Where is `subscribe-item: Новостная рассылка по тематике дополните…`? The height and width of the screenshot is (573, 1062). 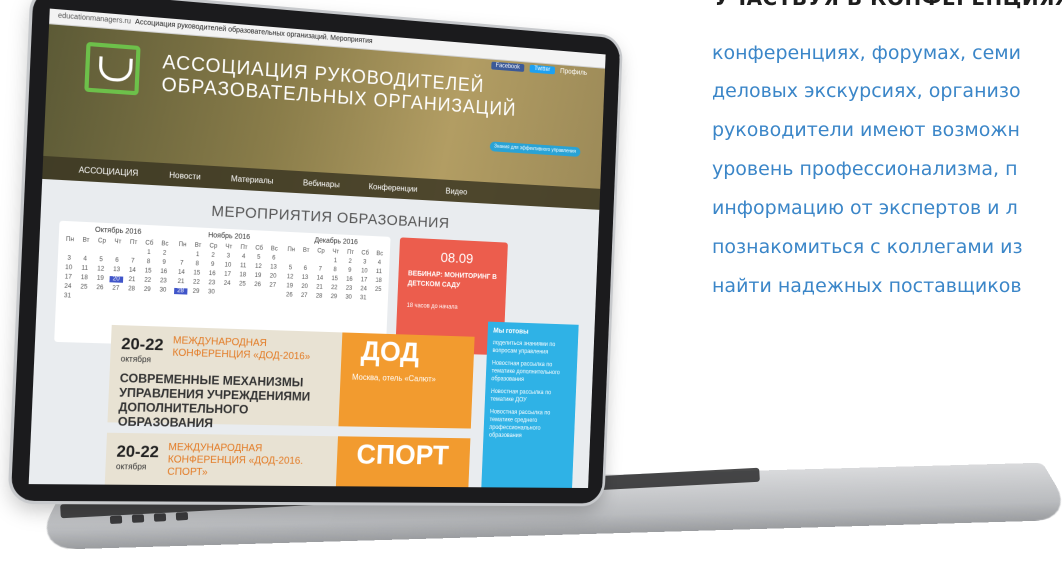 subscribe-item: Новостная рассылка по тематике дополните… is located at coordinates (531, 372).